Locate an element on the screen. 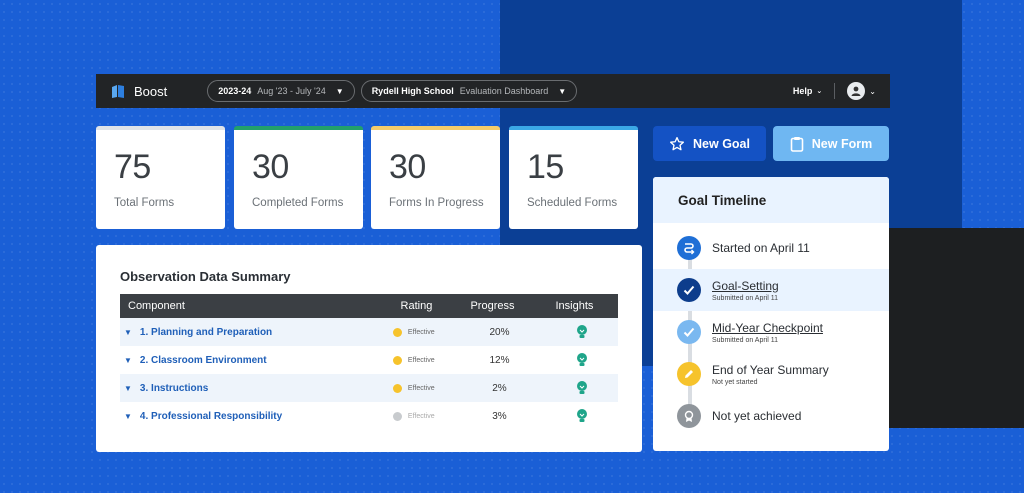 This screenshot has height=493, width=1024. user-menu: ⌄ is located at coordinates (861, 91).